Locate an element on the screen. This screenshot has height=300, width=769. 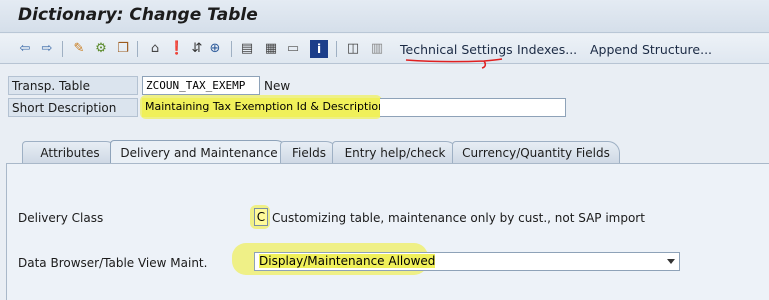
transp-table-field: ZCOUN_TAX_EXEMP is located at coordinates (201, 85).